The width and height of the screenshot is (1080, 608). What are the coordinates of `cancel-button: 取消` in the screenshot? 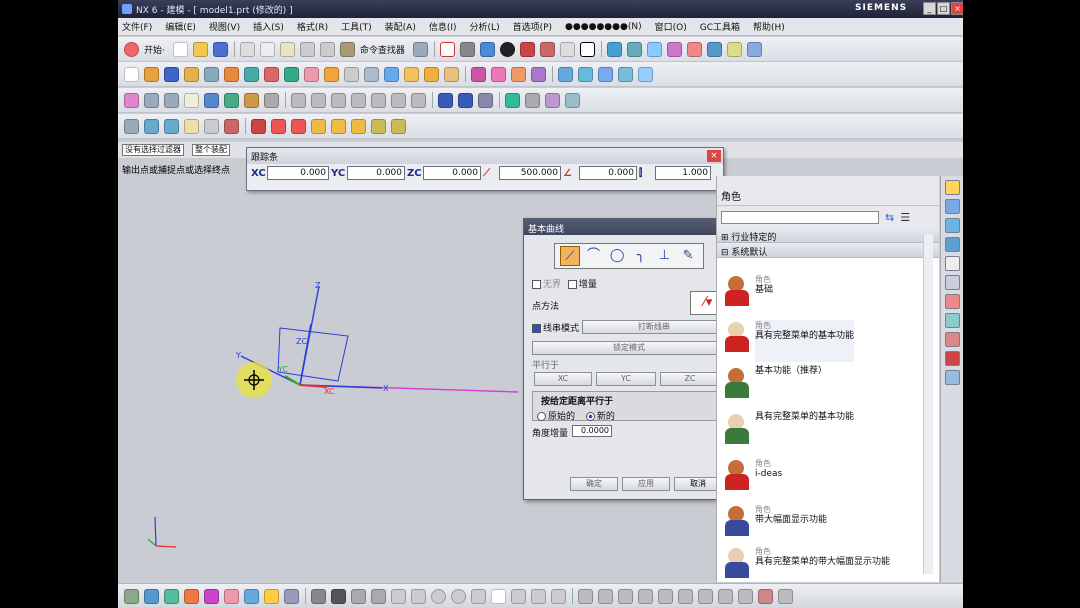 It's located at (698, 484).